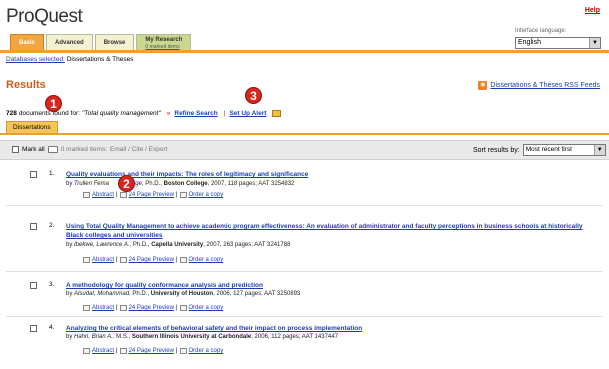  Describe the element at coordinates (35, 59) in the screenshot. I see `databases-selected-link: Databases selected:` at that location.